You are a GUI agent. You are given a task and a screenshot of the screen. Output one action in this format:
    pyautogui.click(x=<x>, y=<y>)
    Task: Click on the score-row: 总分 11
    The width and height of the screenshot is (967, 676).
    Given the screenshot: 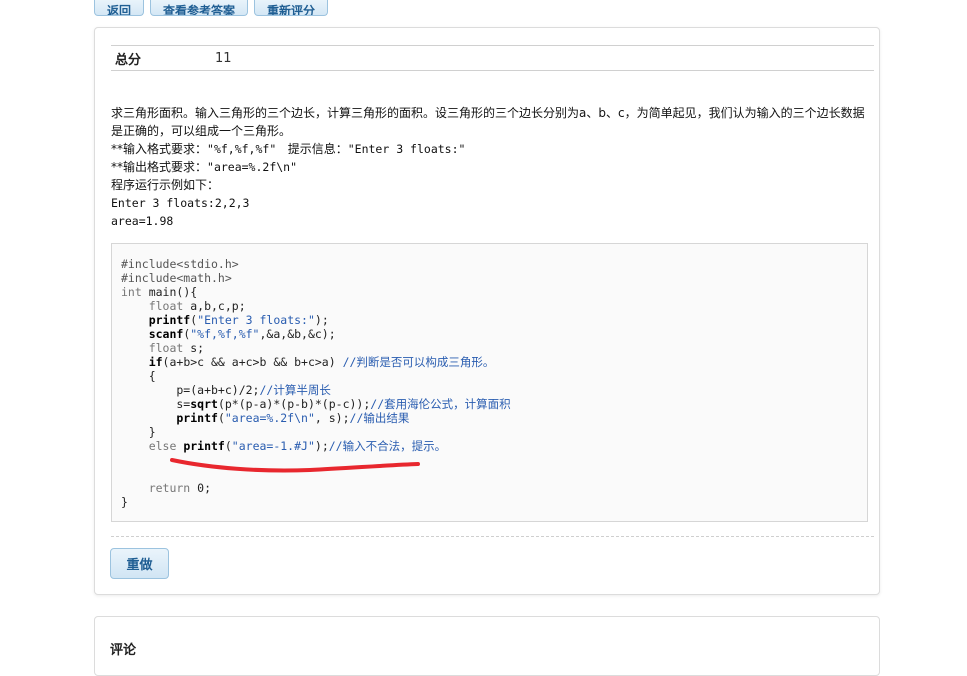 What is the action you would take?
    pyautogui.click(x=492, y=58)
    